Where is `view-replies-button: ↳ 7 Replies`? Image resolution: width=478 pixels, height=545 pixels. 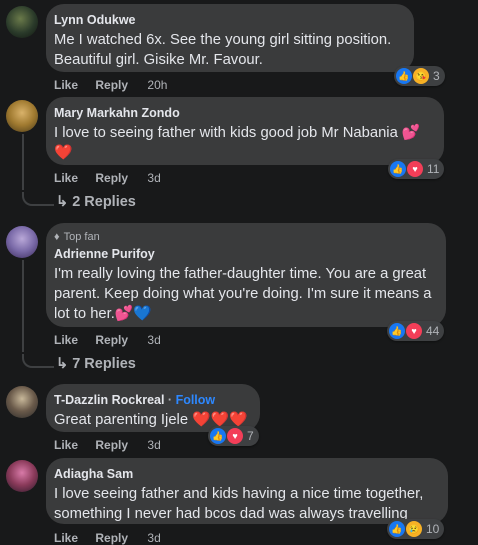
view-replies-button: ↳ 7 Replies is located at coordinates (96, 364).